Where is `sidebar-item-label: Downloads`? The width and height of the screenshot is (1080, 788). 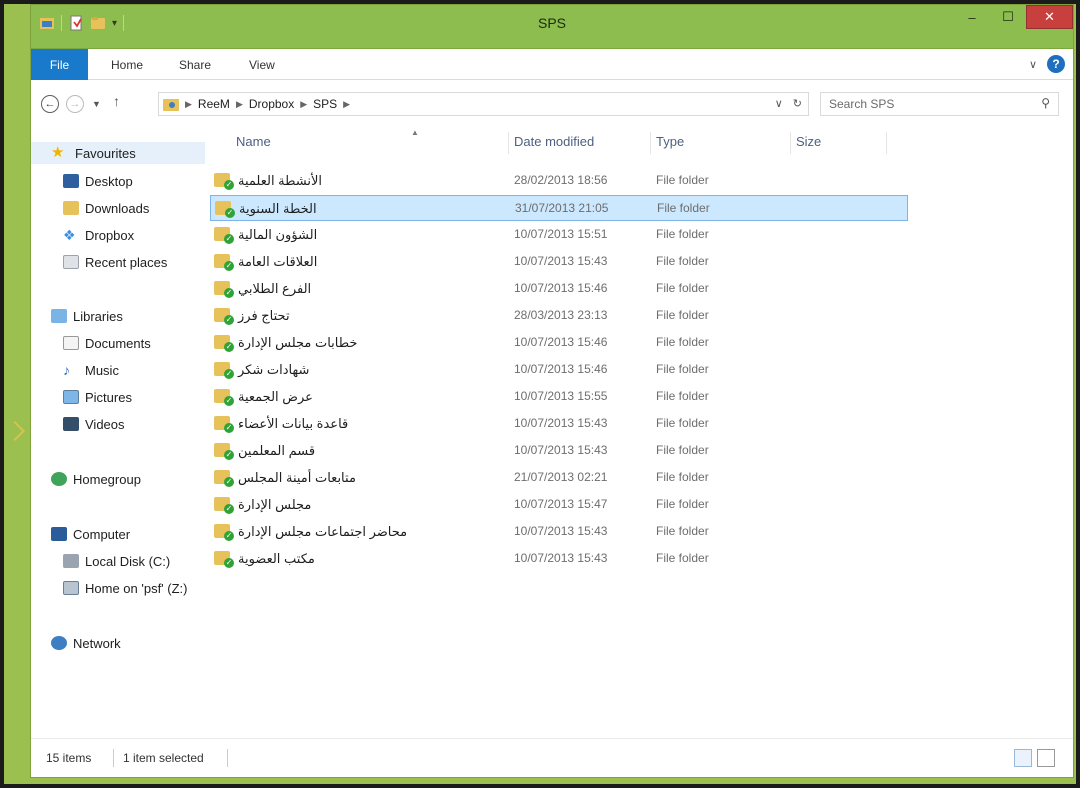 sidebar-item-label: Downloads is located at coordinates (117, 208).